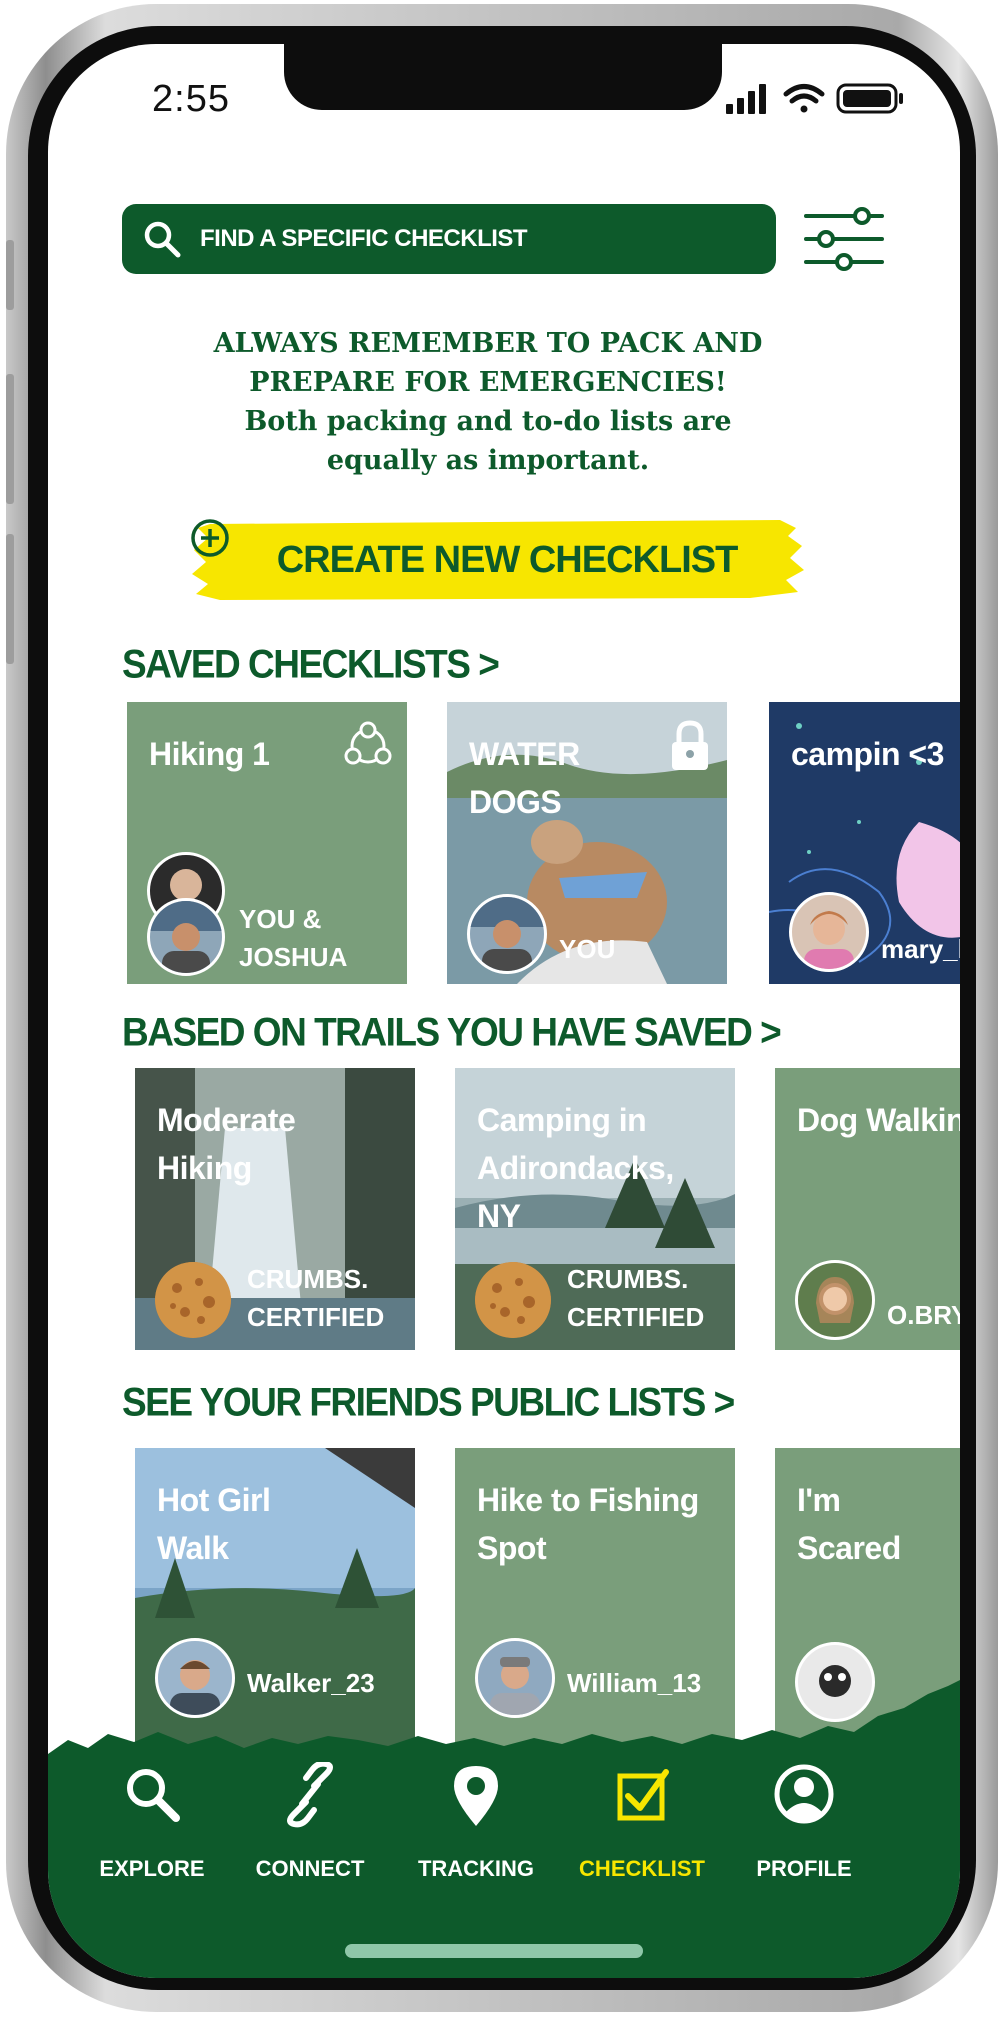 The height and width of the screenshot is (2017, 1004). Describe the element at coordinates (488, 421) in the screenshot. I see `tagline-line-3: Both packing and to-do lists are` at that location.